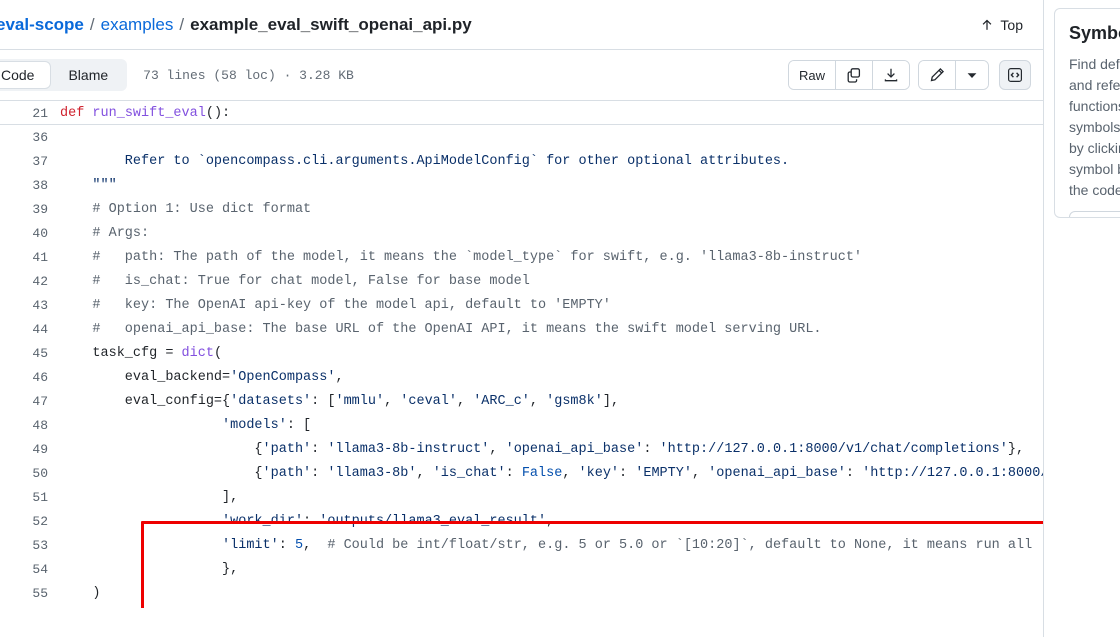 This screenshot has height=637, width=1120. Describe the element at coordinates (287, 473) in the screenshot. I see `code-token: 'path'` at that location.